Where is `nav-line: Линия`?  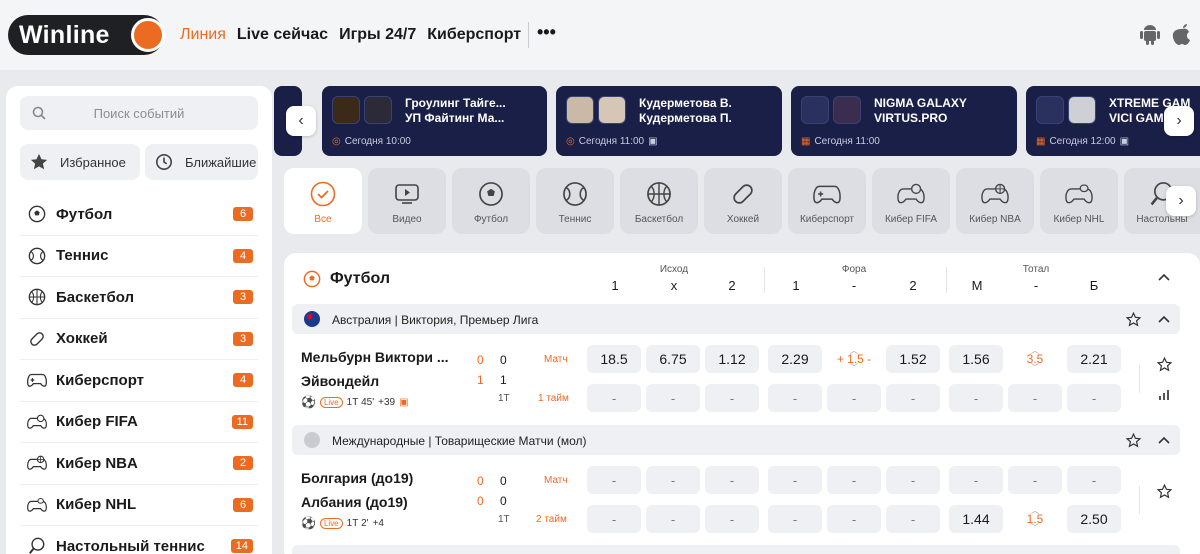 nav-line: Линия is located at coordinates (203, 35).